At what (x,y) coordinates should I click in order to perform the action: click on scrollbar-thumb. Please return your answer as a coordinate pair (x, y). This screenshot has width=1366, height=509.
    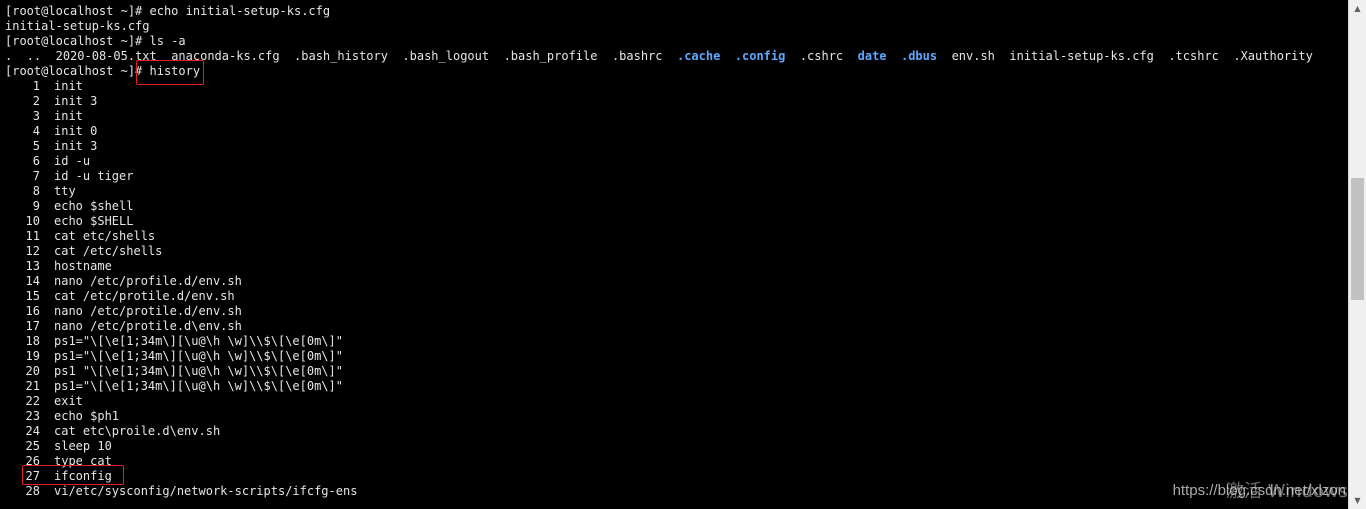
    Looking at the image, I should click on (1357, 239).